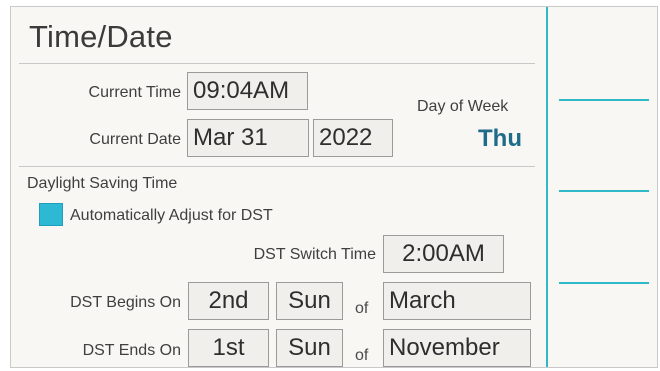  What do you see at coordinates (247, 91) in the screenshot?
I see `current-time-field: 09:04AM` at bounding box center [247, 91].